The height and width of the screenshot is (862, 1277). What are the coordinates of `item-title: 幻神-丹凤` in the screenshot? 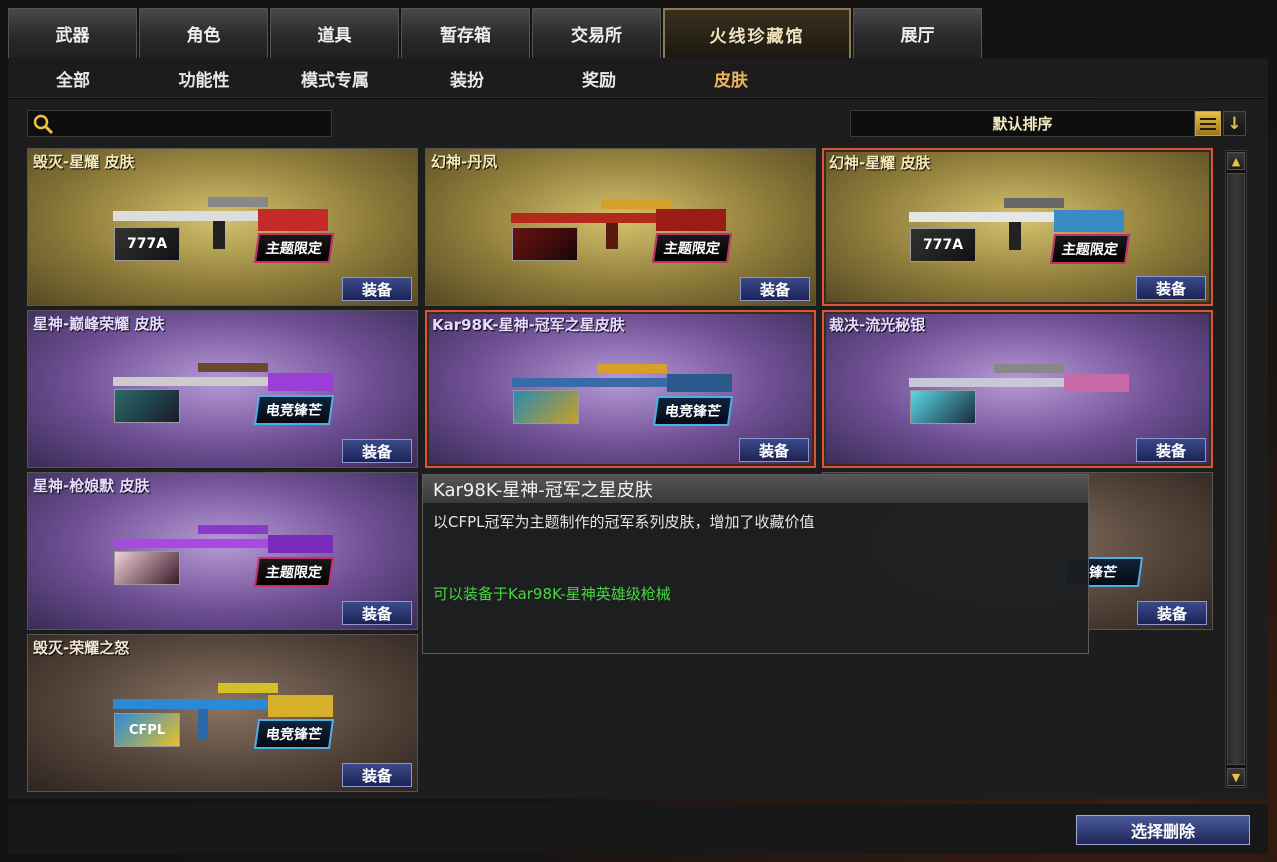 It's located at (464, 162).